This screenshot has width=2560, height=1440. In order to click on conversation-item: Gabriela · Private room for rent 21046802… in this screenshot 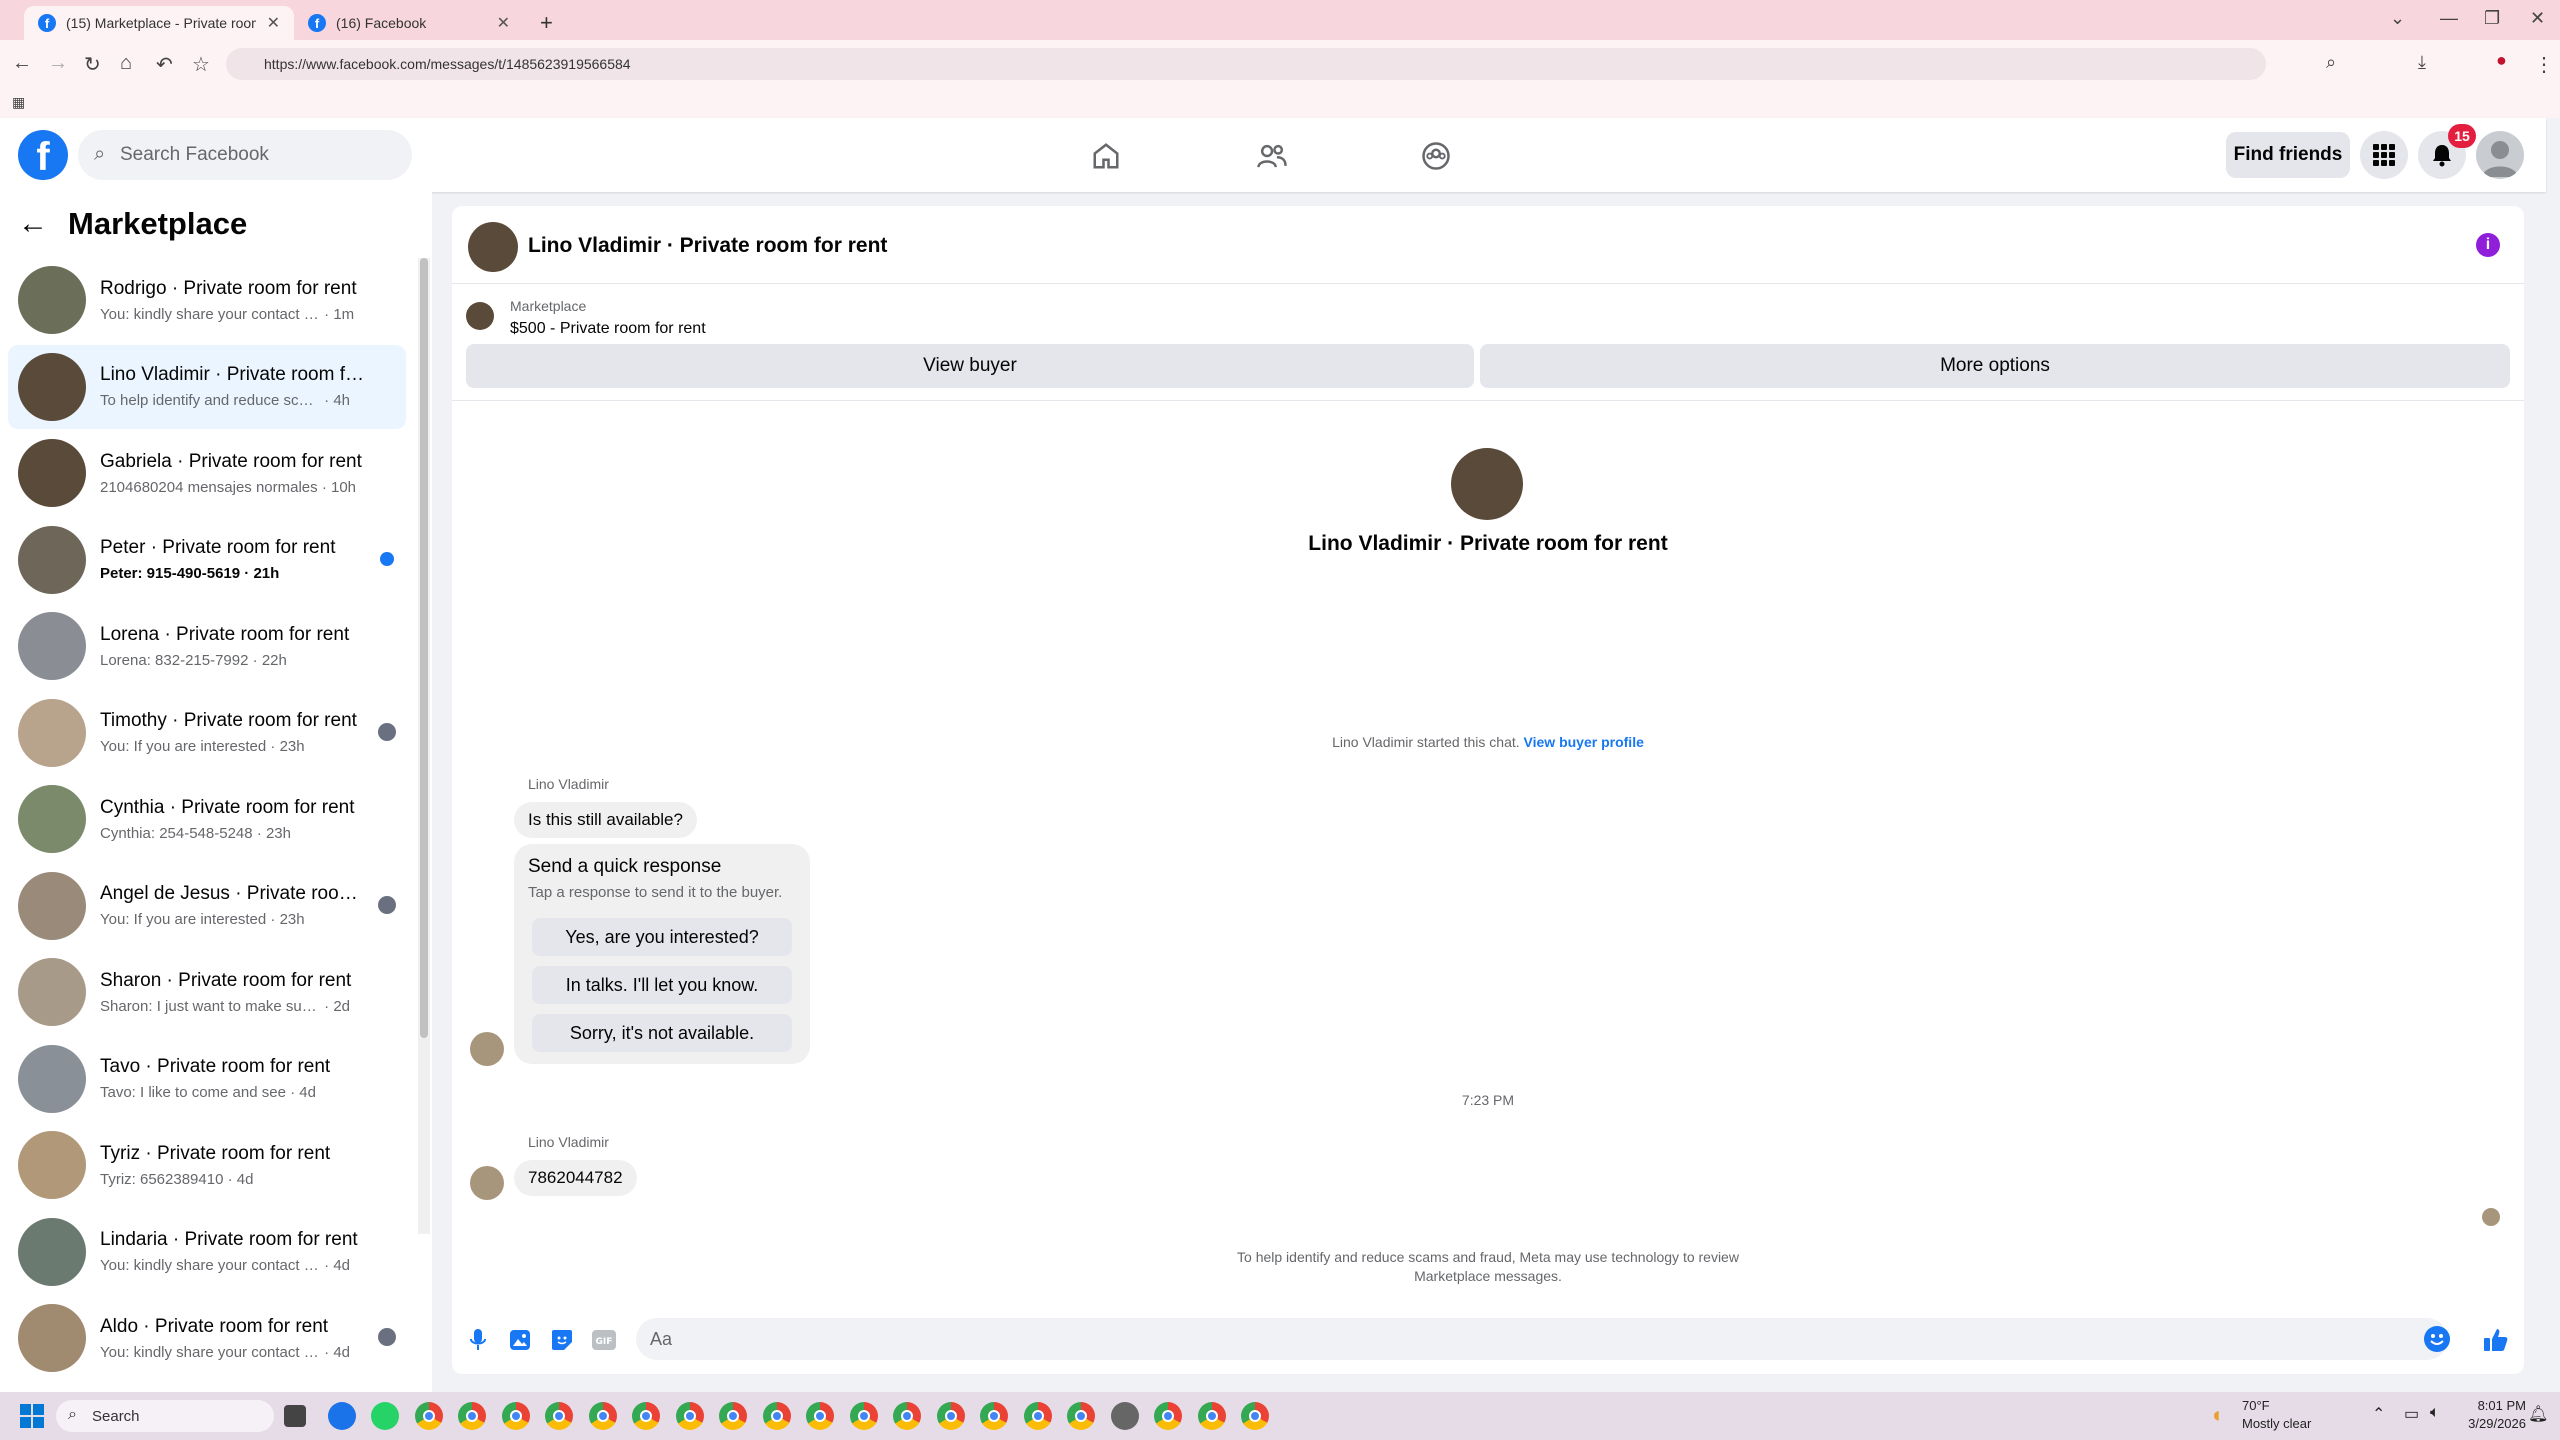, I will do `click(207, 473)`.